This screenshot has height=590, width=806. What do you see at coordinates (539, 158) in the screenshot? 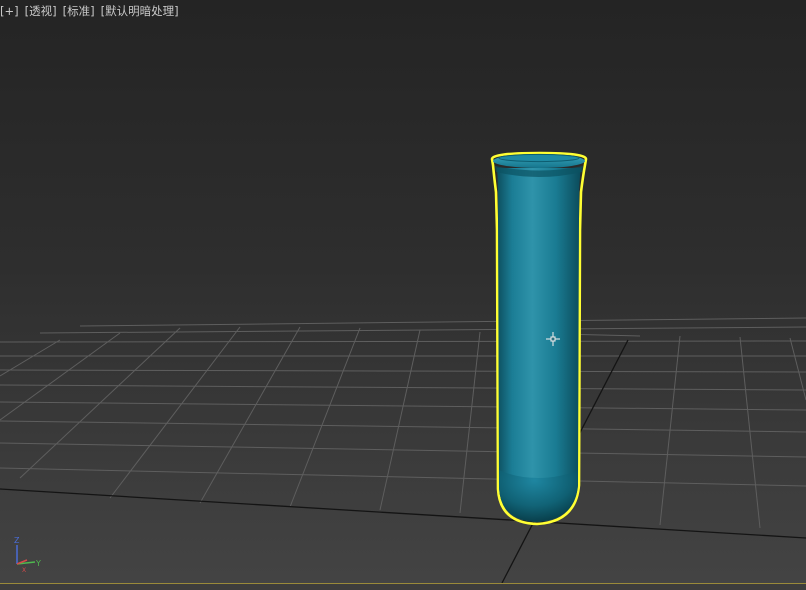
I see `test-tube-opening` at bounding box center [539, 158].